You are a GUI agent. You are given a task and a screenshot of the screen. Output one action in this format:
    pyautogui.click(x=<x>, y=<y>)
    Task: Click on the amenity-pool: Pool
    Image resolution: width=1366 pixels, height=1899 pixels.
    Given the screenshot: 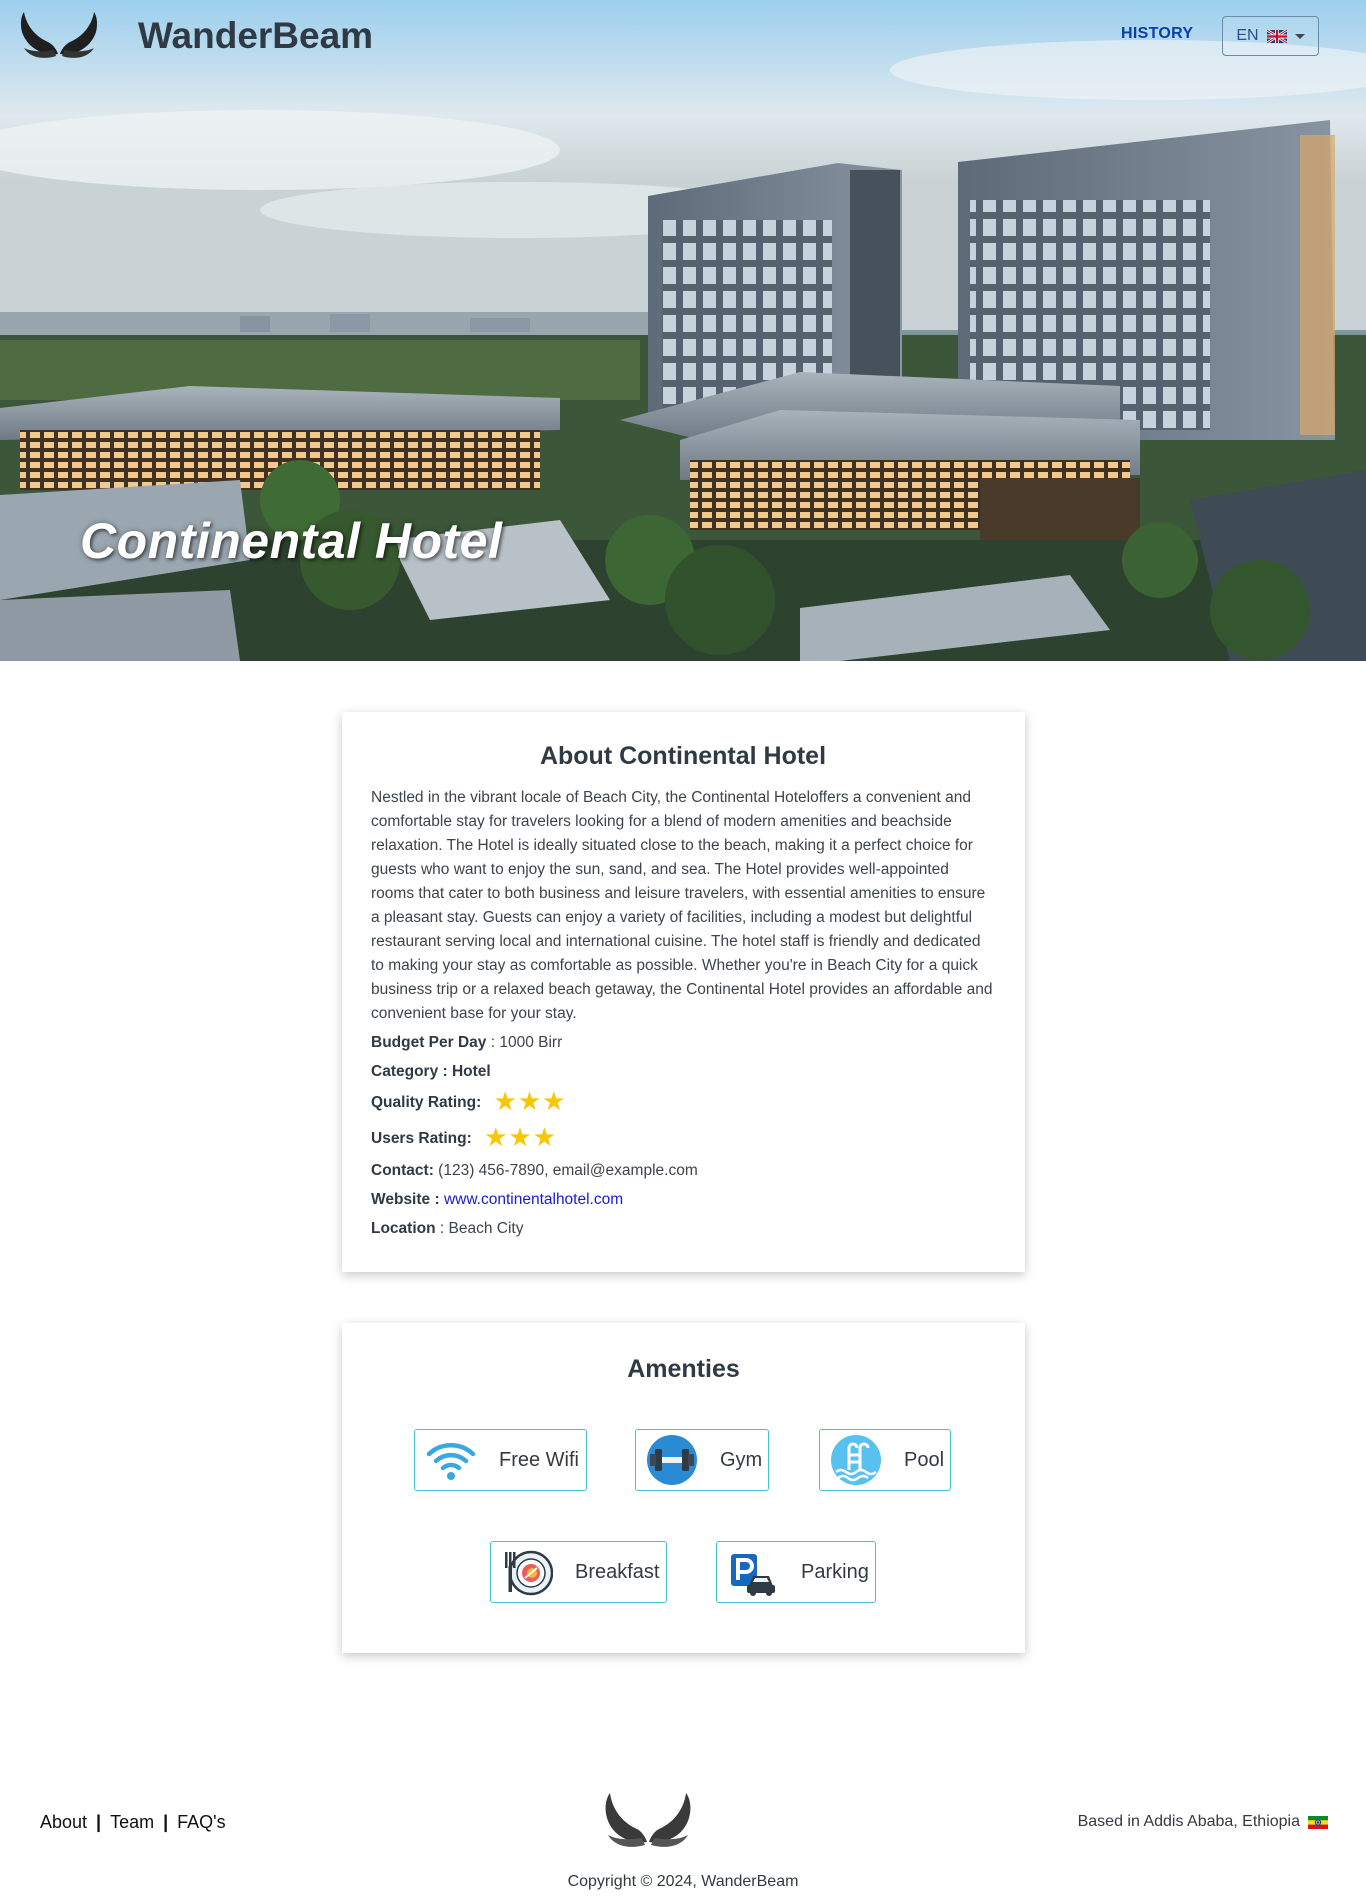 What is the action you would take?
    pyautogui.click(x=885, y=1460)
    